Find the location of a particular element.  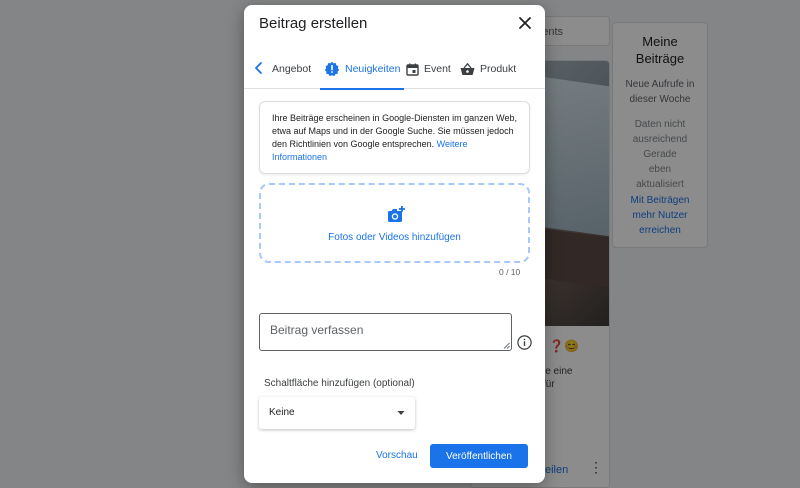

select-value: Keine is located at coordinates (282, 412).